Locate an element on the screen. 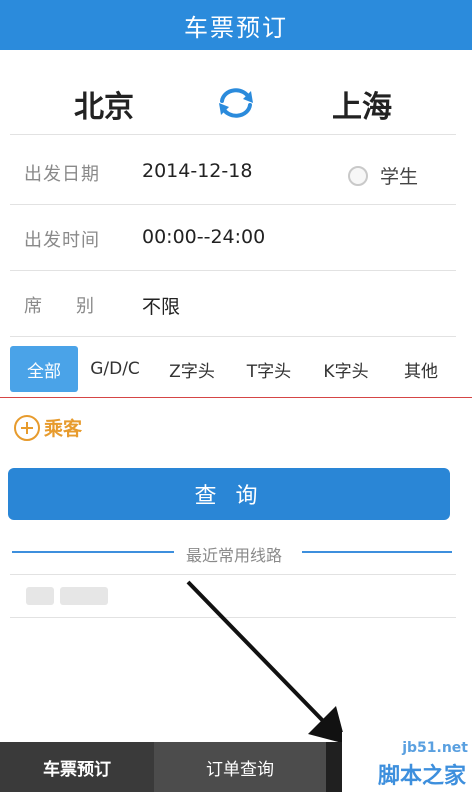  nav-ticket-booking: 车票预订 is located at coordinates (77, 767).